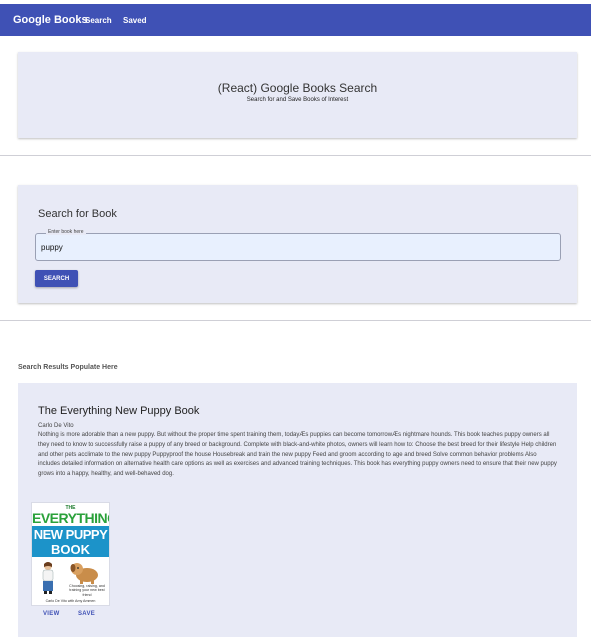 The width and height of the screenshot is (591, 637). I want to click on results-heading: Search Results Populate Here, so click(68, 367).